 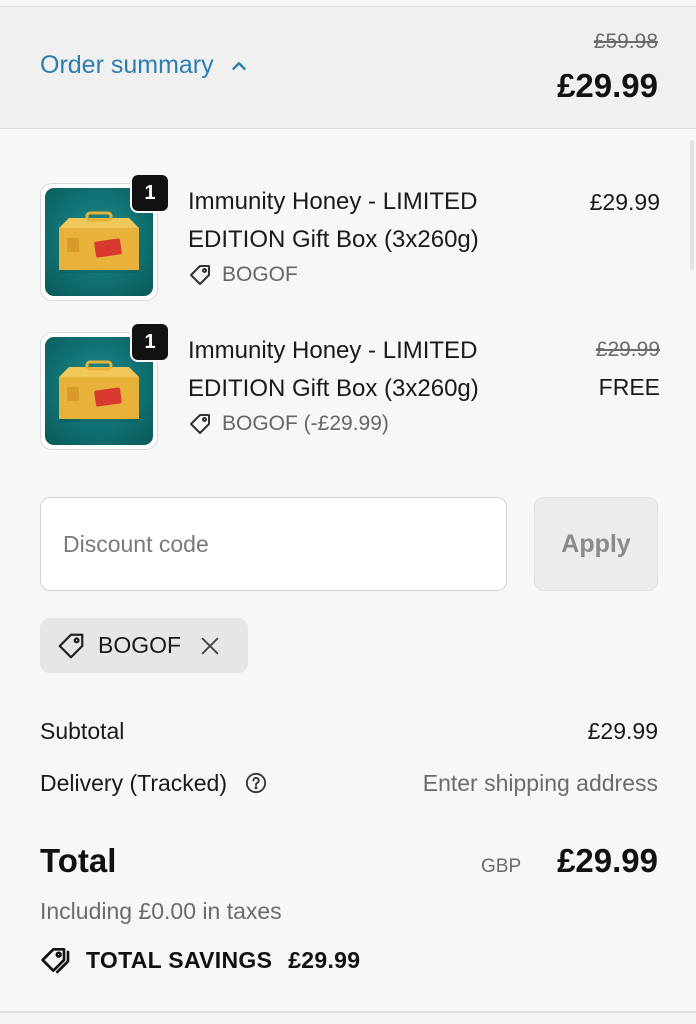 I want to click on apply-button: Apply, so click(x=596, y=544).